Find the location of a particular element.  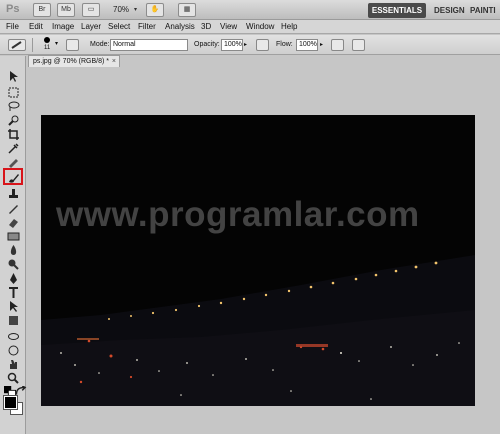

menu-analysis: Analysis is located at coordinates (180, 26).